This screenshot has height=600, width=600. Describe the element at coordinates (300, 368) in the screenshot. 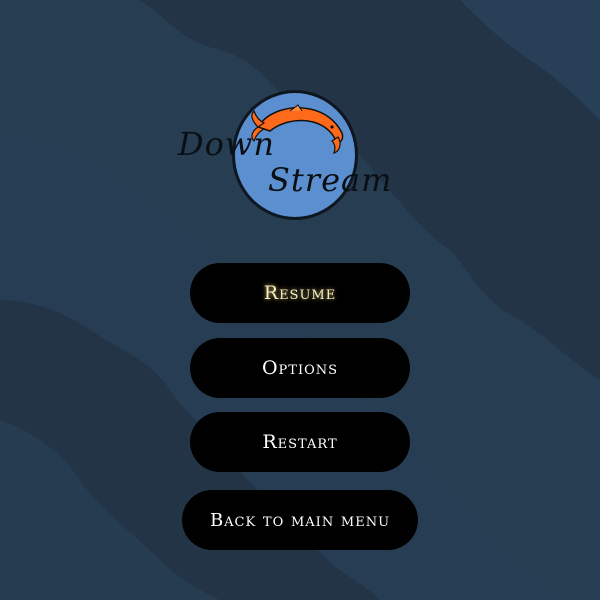

I see `options-button: Options` at that location.